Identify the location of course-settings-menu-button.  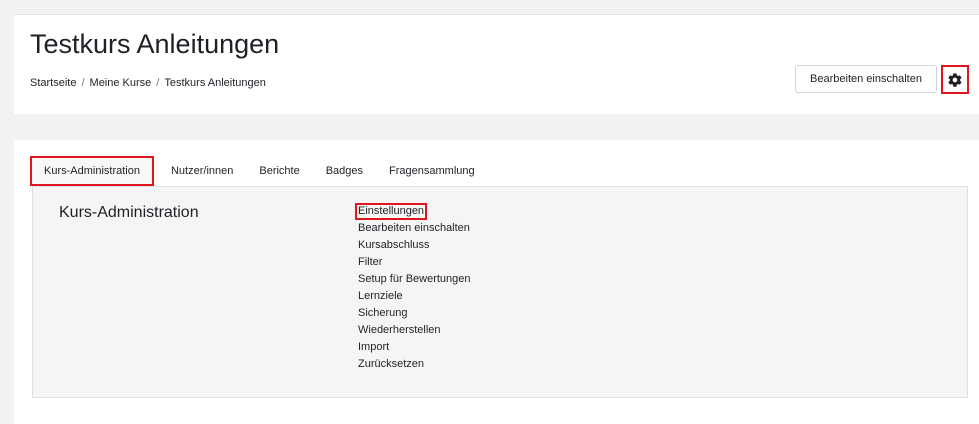
(955, 79).